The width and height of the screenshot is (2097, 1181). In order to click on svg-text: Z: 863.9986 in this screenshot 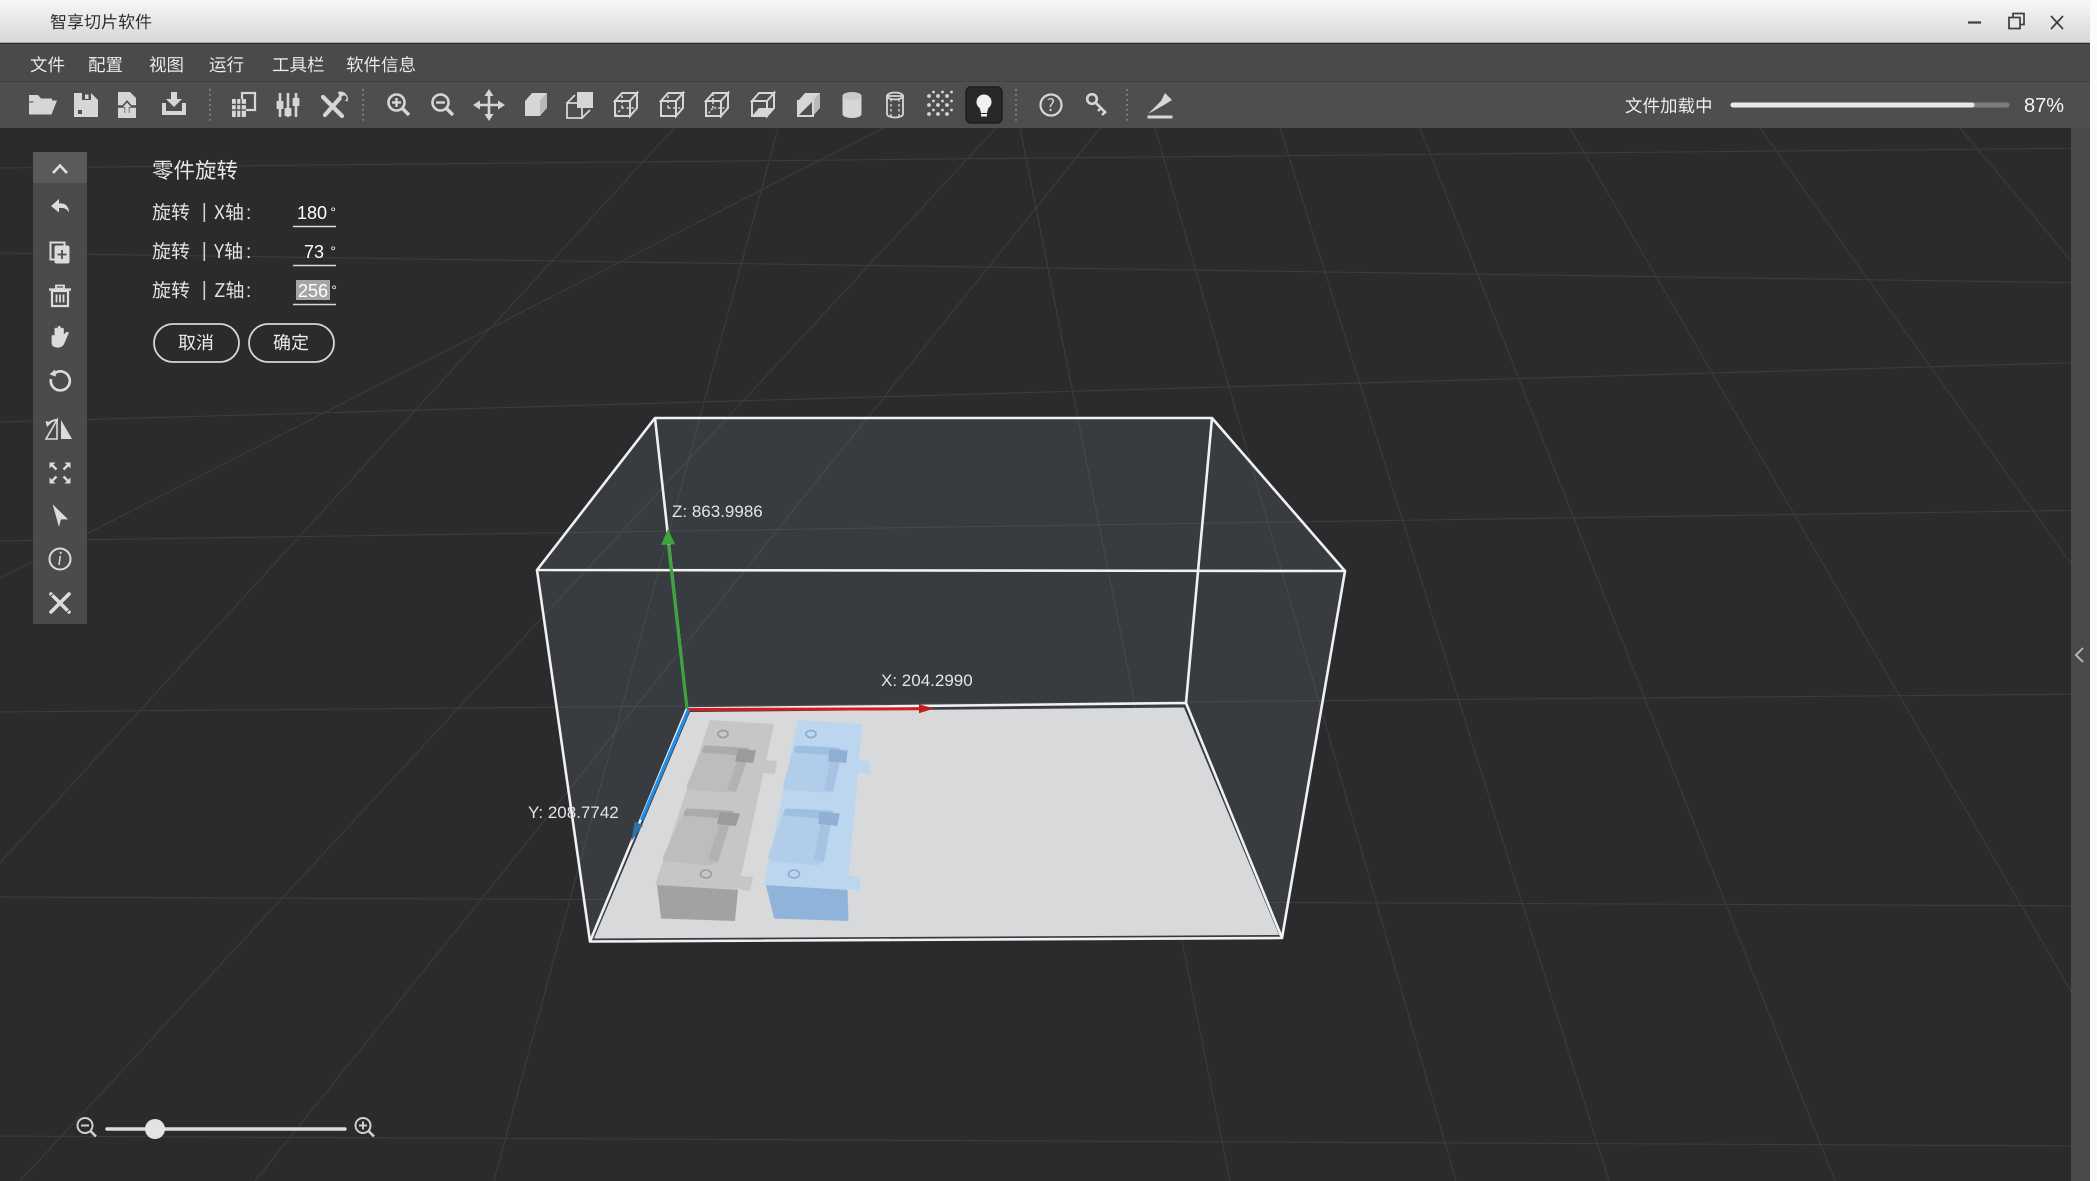, I will do `click(717, 511)`.